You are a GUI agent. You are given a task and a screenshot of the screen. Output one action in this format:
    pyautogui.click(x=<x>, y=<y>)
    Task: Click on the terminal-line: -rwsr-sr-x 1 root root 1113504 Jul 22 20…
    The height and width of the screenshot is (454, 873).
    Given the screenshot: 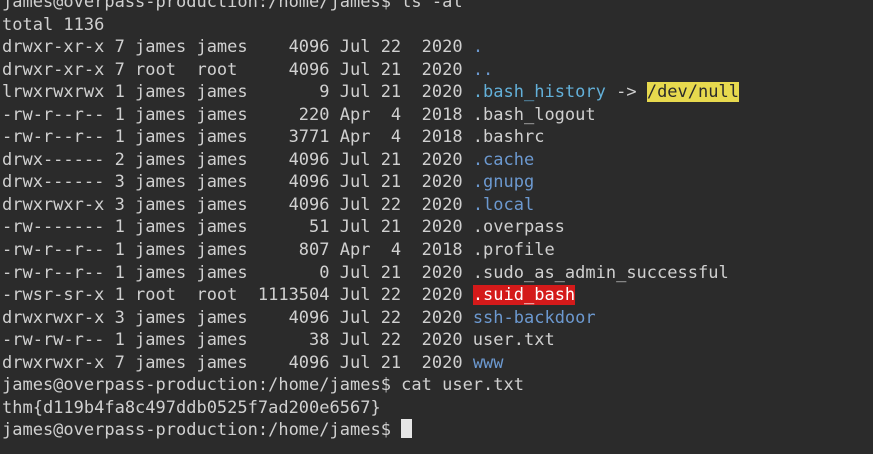 What is the action you would take?
    pyautogui.click(x=437, y=295)
    